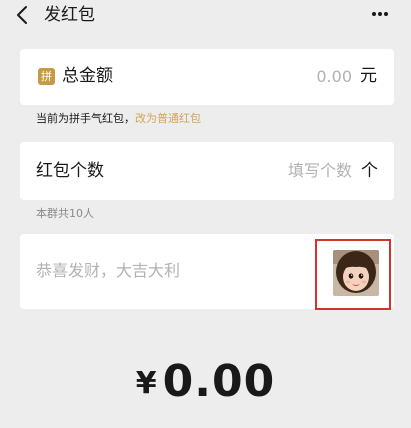 The image size is (411, 428). What do you see at coordinates (334, 77) in the screenshot?
I see `amount-input: 0.00` at bounding box center [334, 77].